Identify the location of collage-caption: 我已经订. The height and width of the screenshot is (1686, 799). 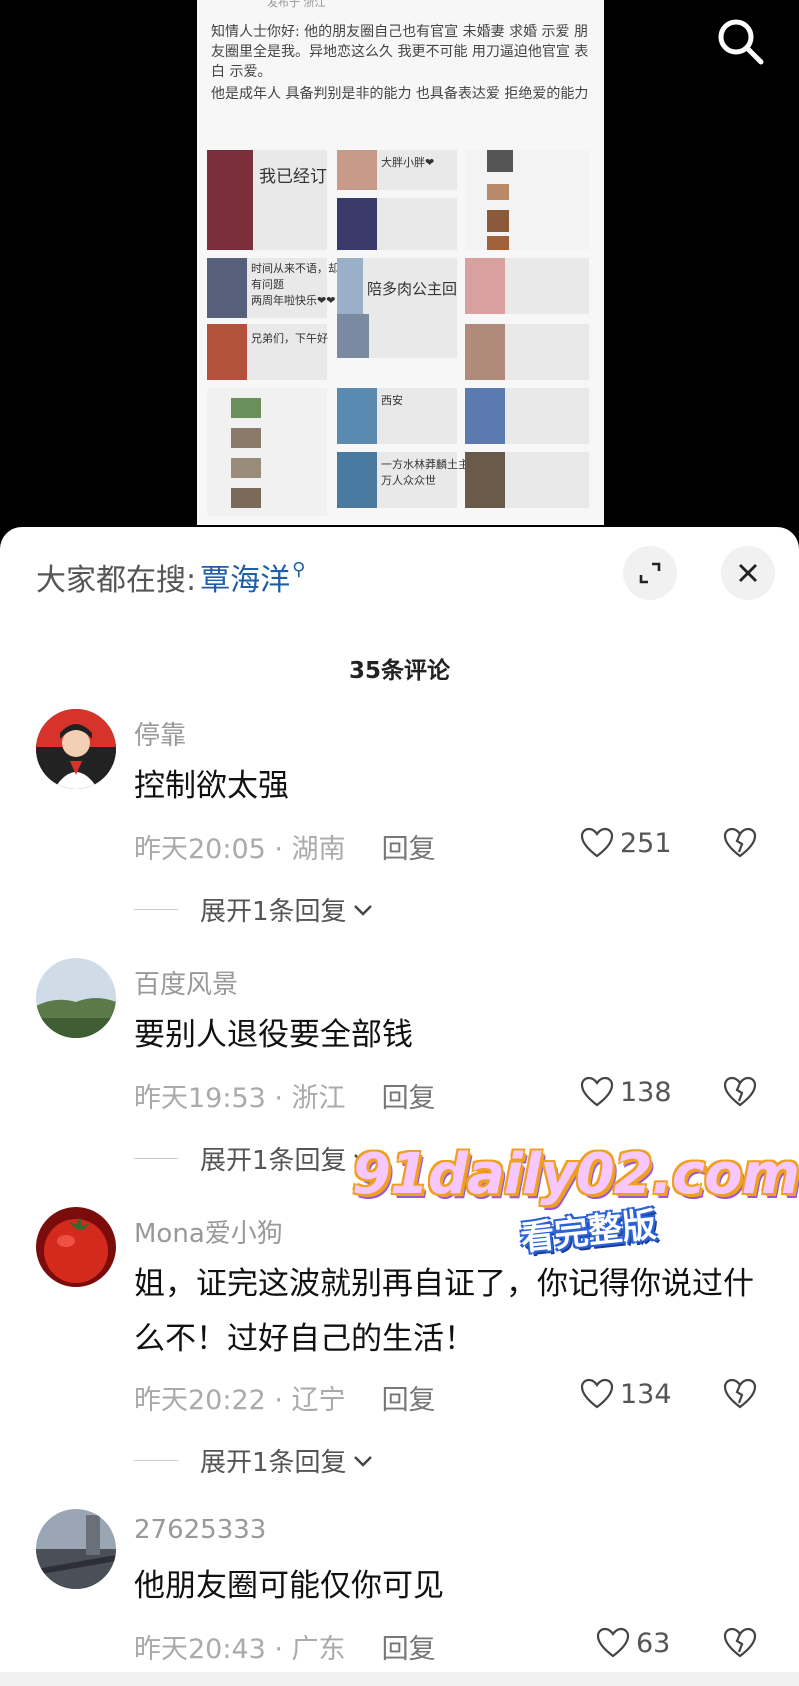
(293, 177).